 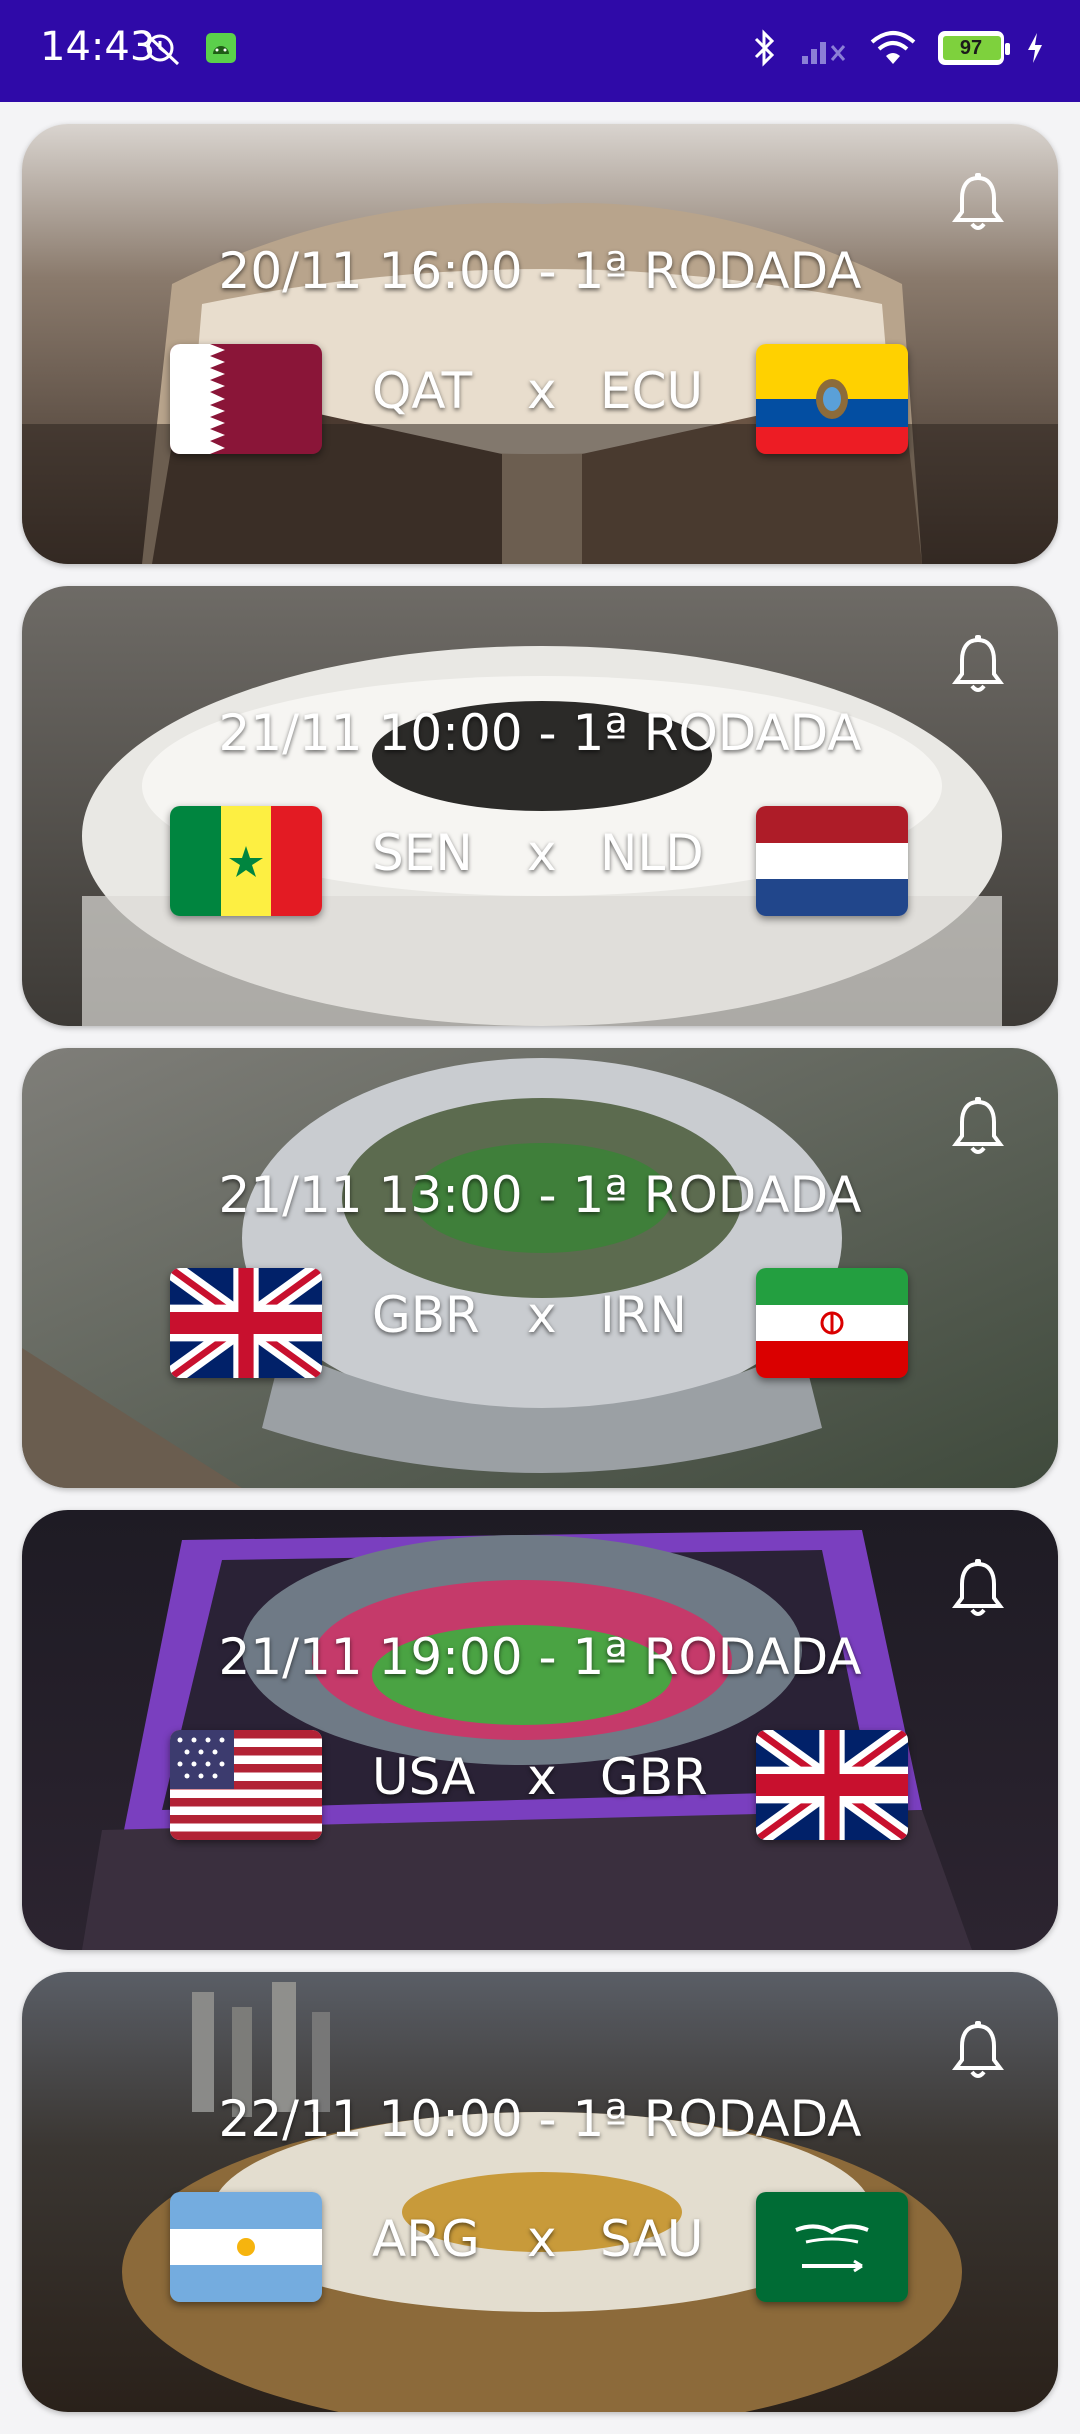 What do you see at coordinates (1035, 48) in the screenshot?
I see `charging-icon` at bounding box center [1035, 48].